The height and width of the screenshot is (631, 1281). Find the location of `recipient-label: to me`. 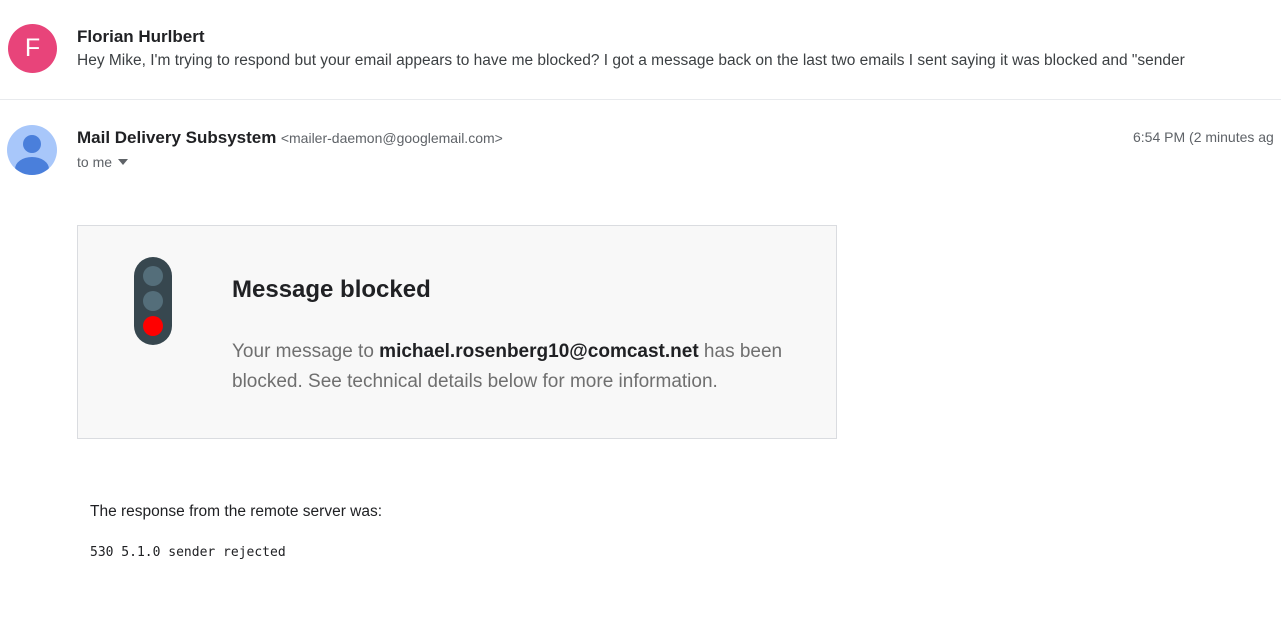

recipient-label: to me is located at coordinates (95, 162).